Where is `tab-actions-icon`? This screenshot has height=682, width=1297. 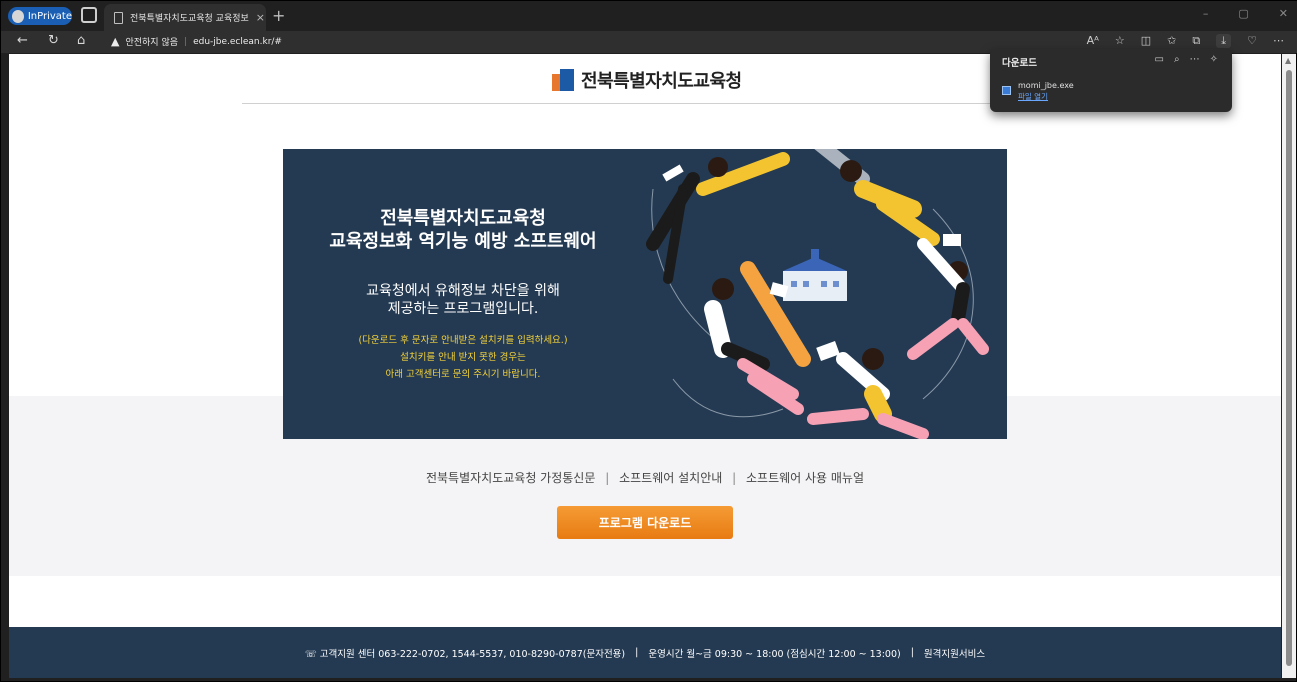 tab-actions-icon is located at coordinates (89, 15).